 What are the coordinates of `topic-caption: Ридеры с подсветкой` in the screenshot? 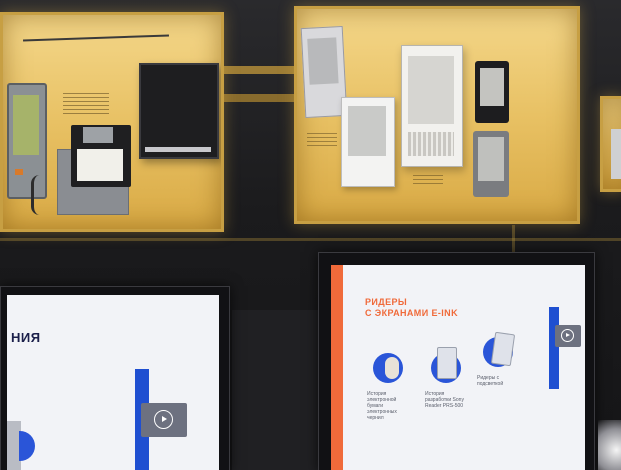 It's located at (490, 381).